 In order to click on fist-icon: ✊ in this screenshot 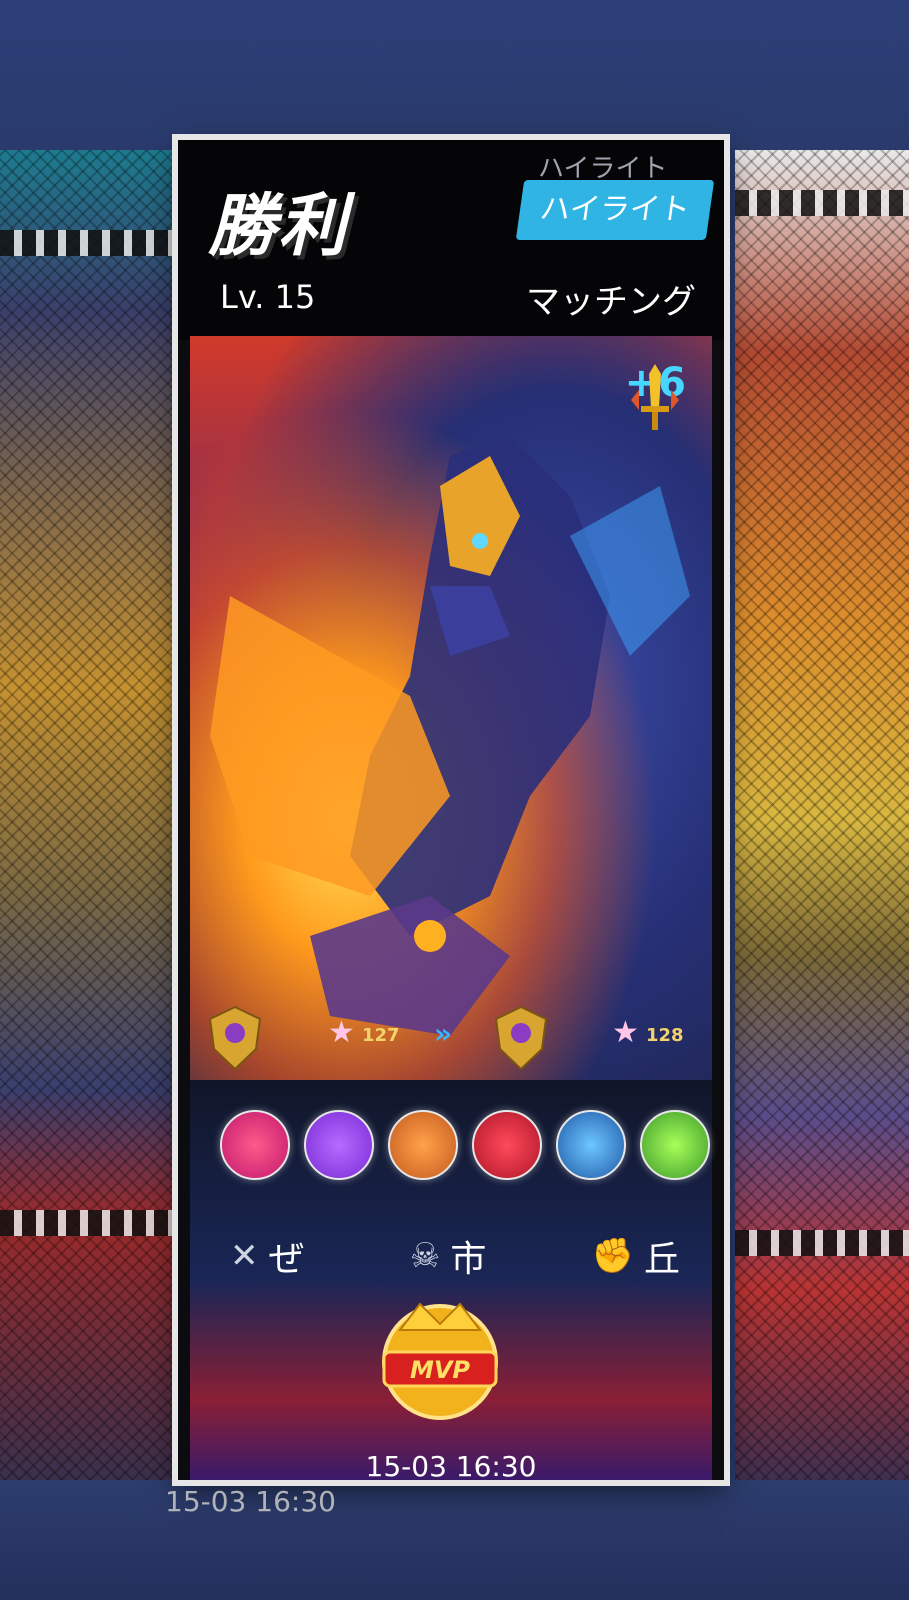, I will do `click(612, 1256)`.